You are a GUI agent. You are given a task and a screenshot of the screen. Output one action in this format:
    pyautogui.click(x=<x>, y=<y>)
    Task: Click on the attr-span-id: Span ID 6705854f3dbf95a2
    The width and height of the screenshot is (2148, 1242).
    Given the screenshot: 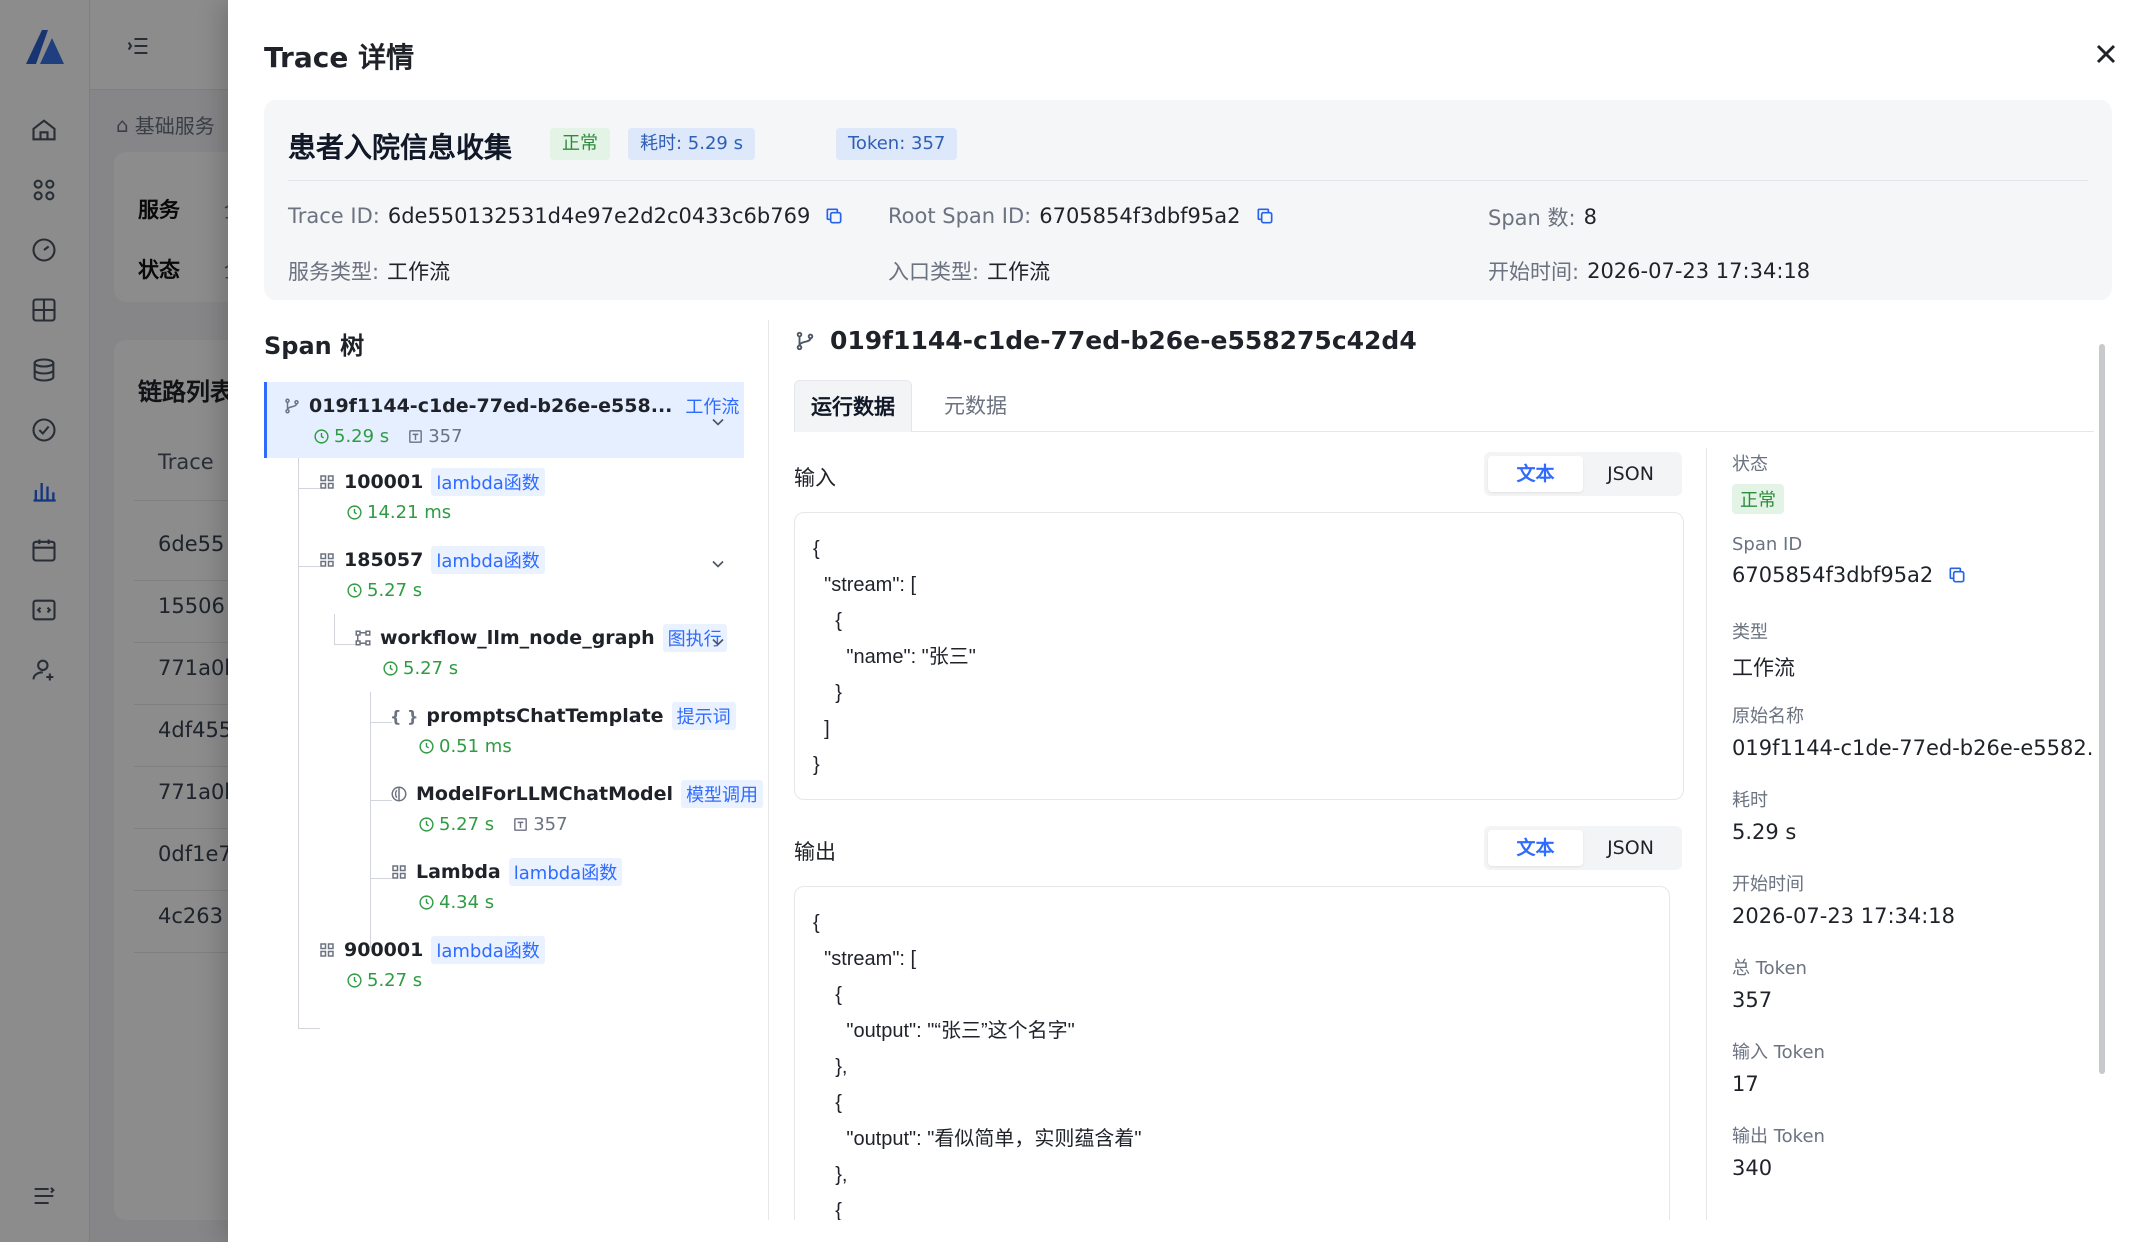 What is the action you would take?
    pyautogui.click(x=1912, y=560)
    